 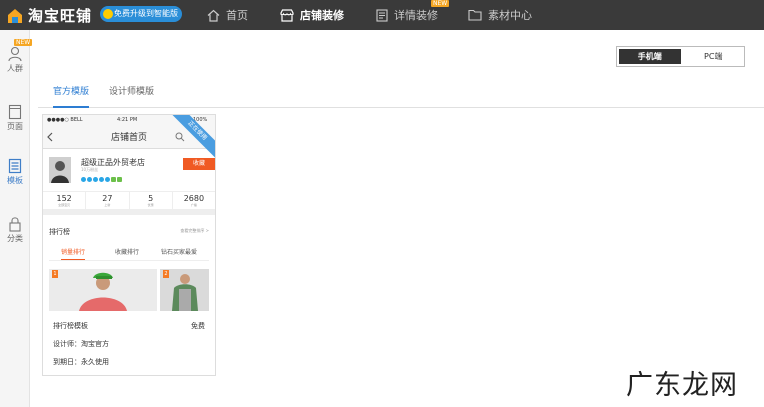 I want to click on nav-store-decor-label: 店铺装修, so click(x=322, y=15).